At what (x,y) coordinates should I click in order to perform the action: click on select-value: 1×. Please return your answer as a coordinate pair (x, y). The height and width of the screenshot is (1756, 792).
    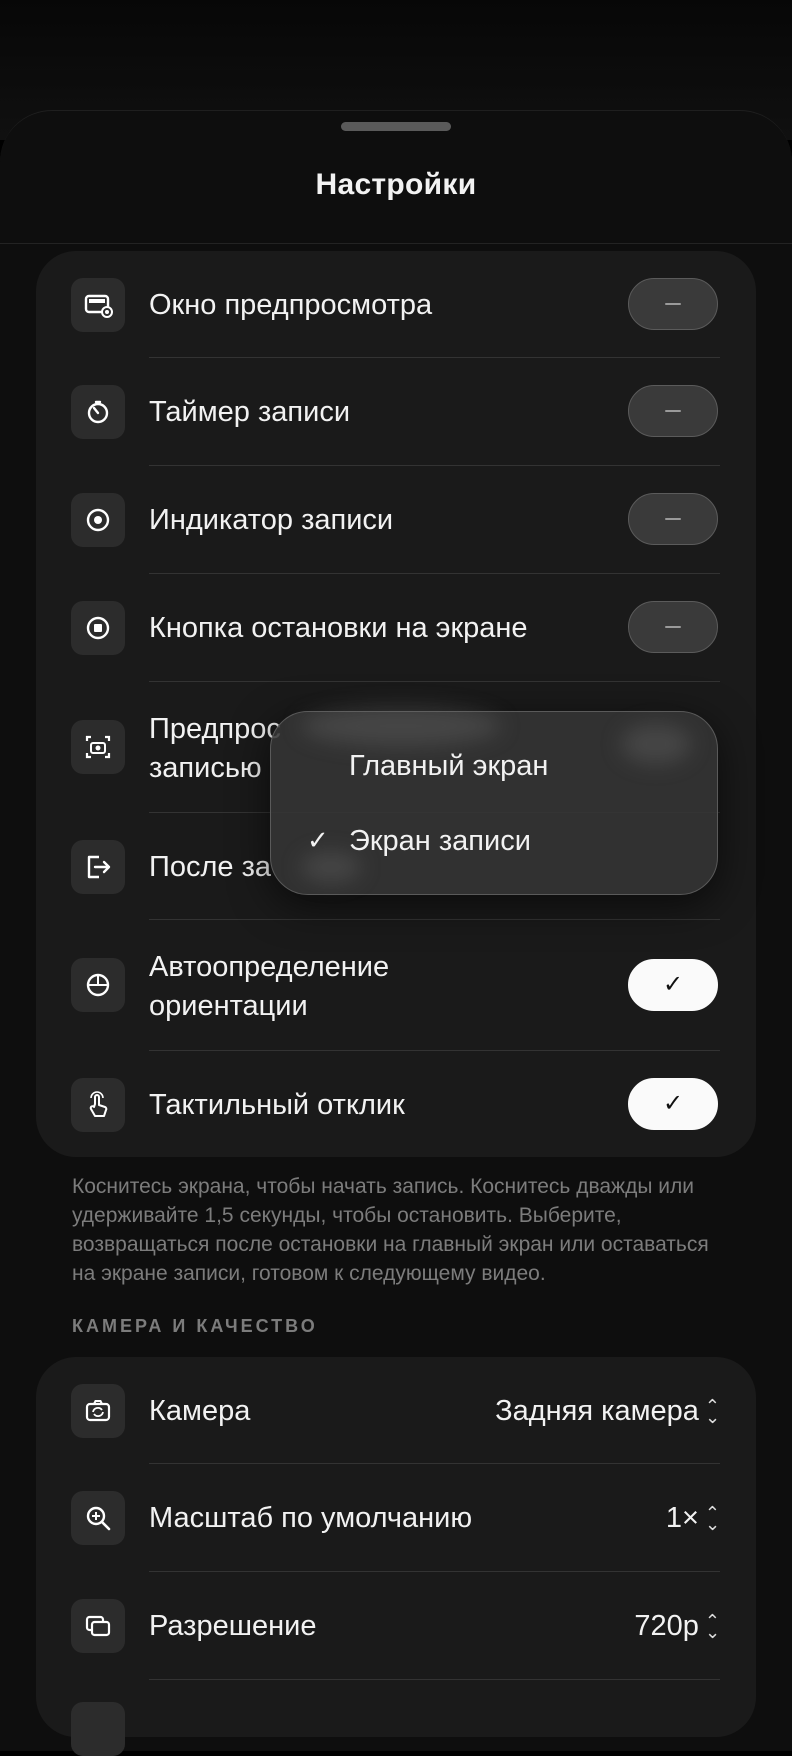
    Looking at the image, I should click on (682, 1518).